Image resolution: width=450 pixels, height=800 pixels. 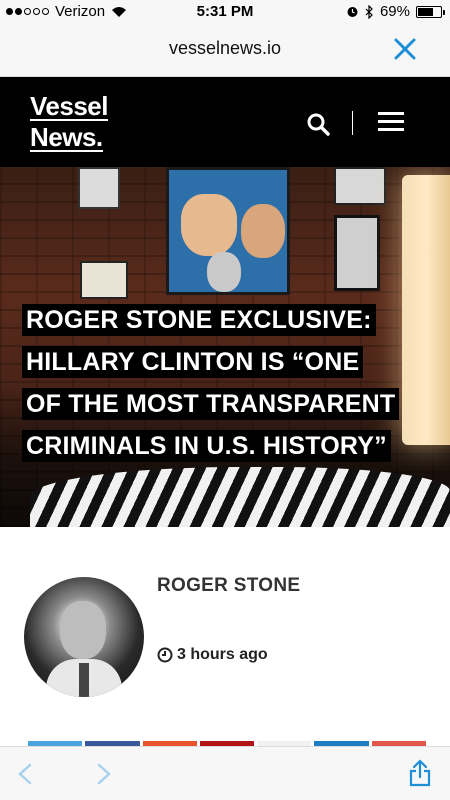 I want to click on battery-icon, so click(x=430, y=11).